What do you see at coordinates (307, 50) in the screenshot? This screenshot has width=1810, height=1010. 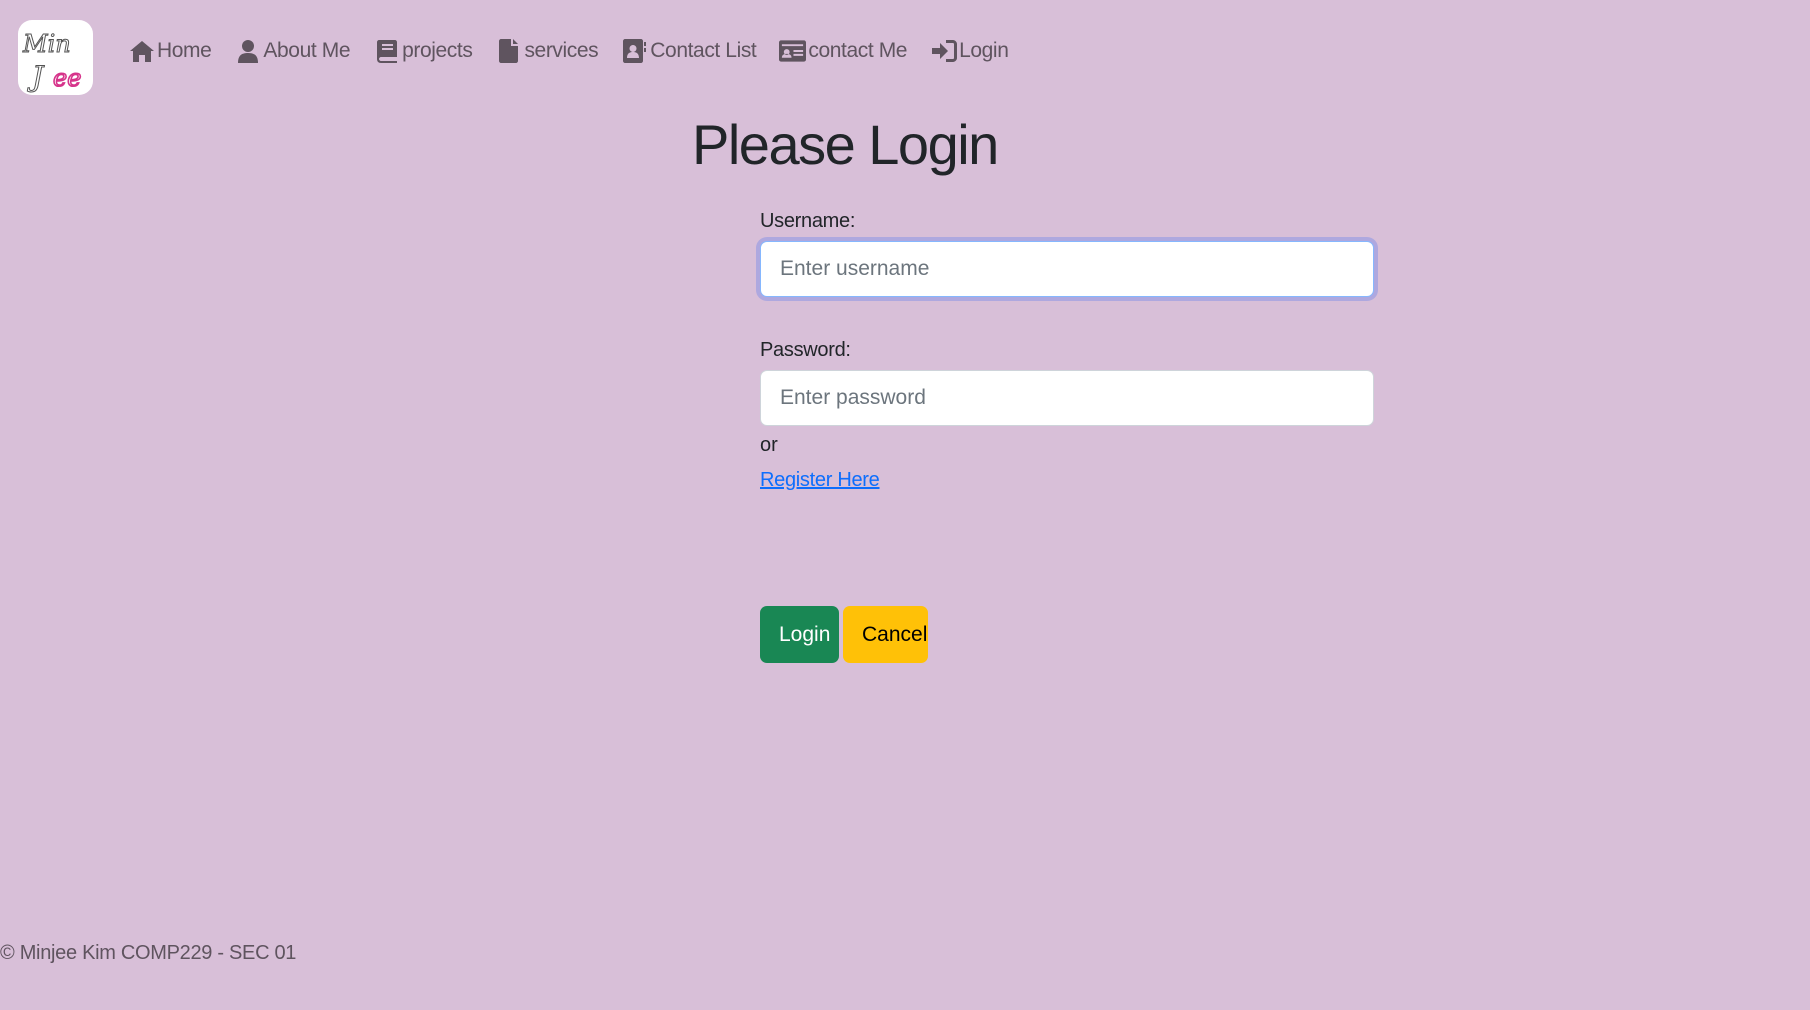 I see `nav-about-me-label: About Me` at bounding box center [307, 50].